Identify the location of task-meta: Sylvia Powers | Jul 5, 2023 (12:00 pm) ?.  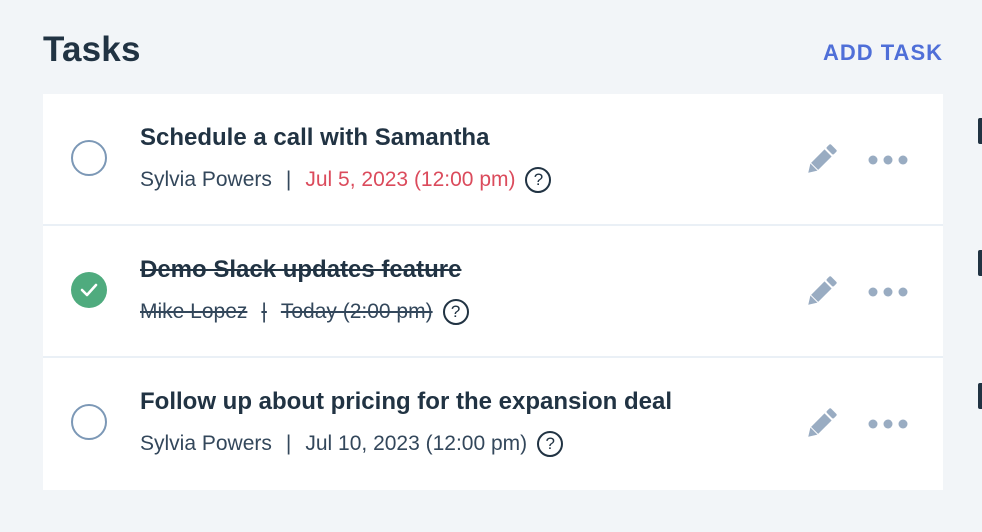
(346, 180).